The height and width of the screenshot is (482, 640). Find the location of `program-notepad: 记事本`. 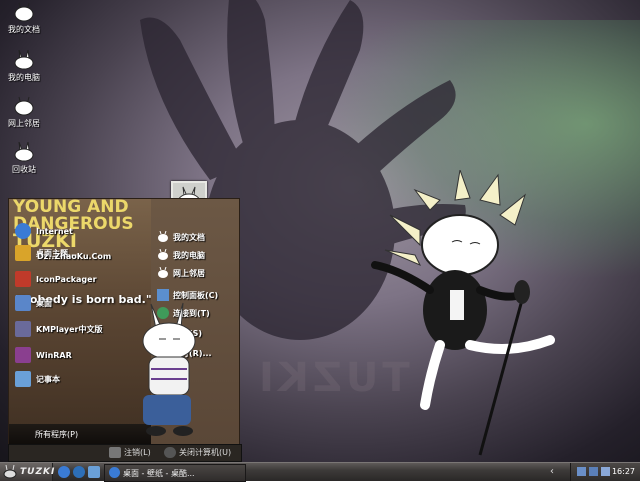

program-notepad: 记事本 is located at coordinates (37, 379).